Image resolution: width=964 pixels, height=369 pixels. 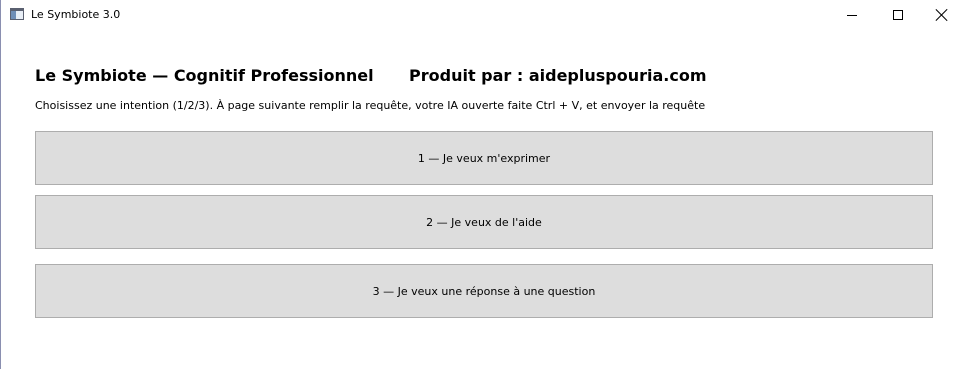 I want to click on title-bar: Le Symbiote 3.0, so click(x=482, y=15).